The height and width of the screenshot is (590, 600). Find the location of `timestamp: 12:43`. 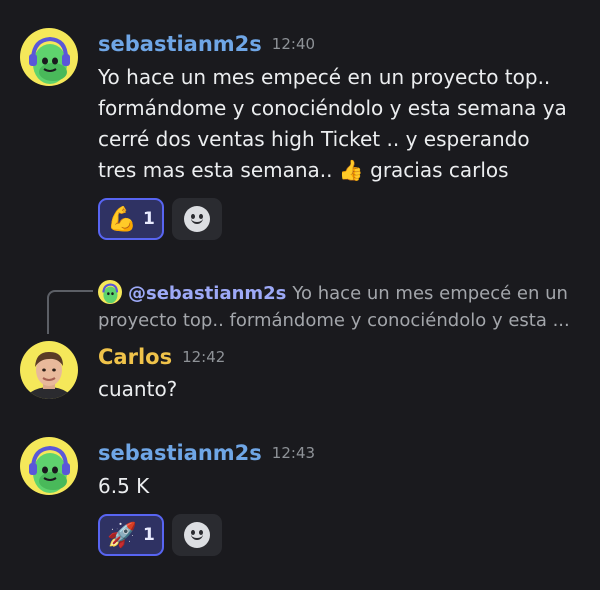

timestamp: 12:43 is located at coordinates (293, 453).